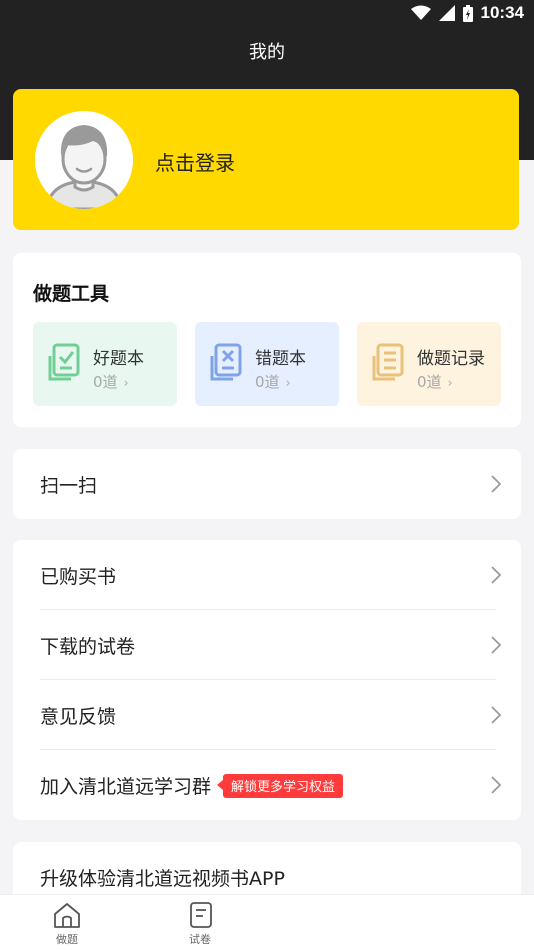  I want to click on x-doc-icon, so click(227, 364).